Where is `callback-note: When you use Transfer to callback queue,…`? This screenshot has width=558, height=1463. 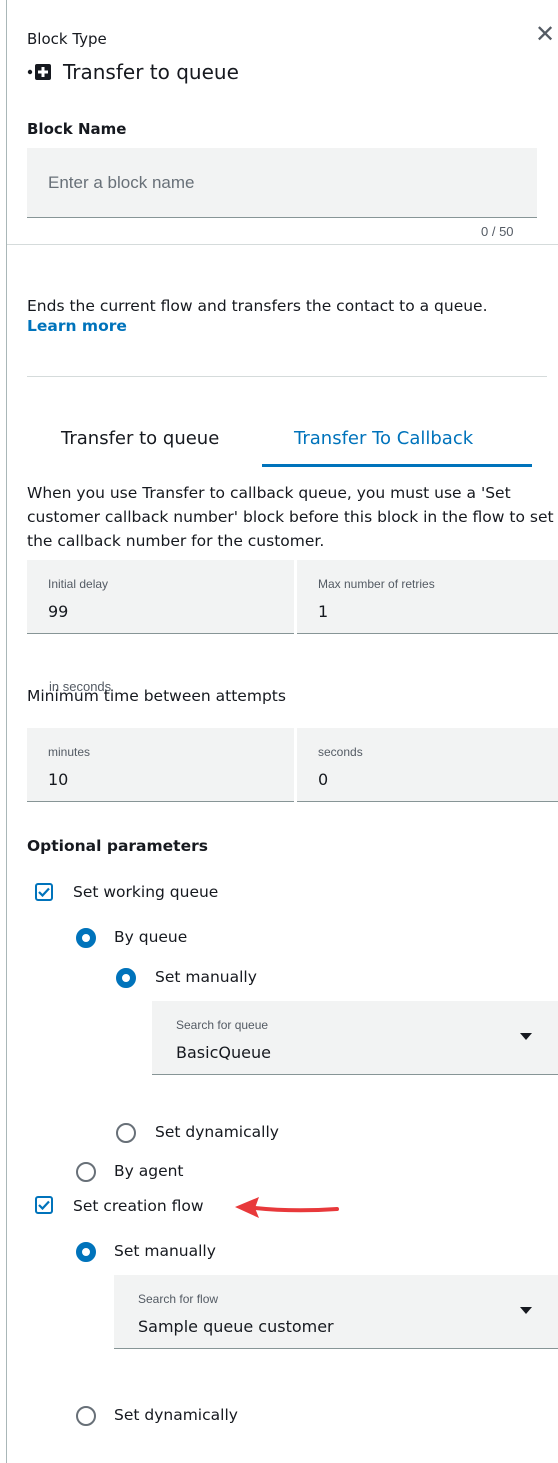 callback-note: When you use Transfer to callback queue,… is located at coordinates (290, 517).